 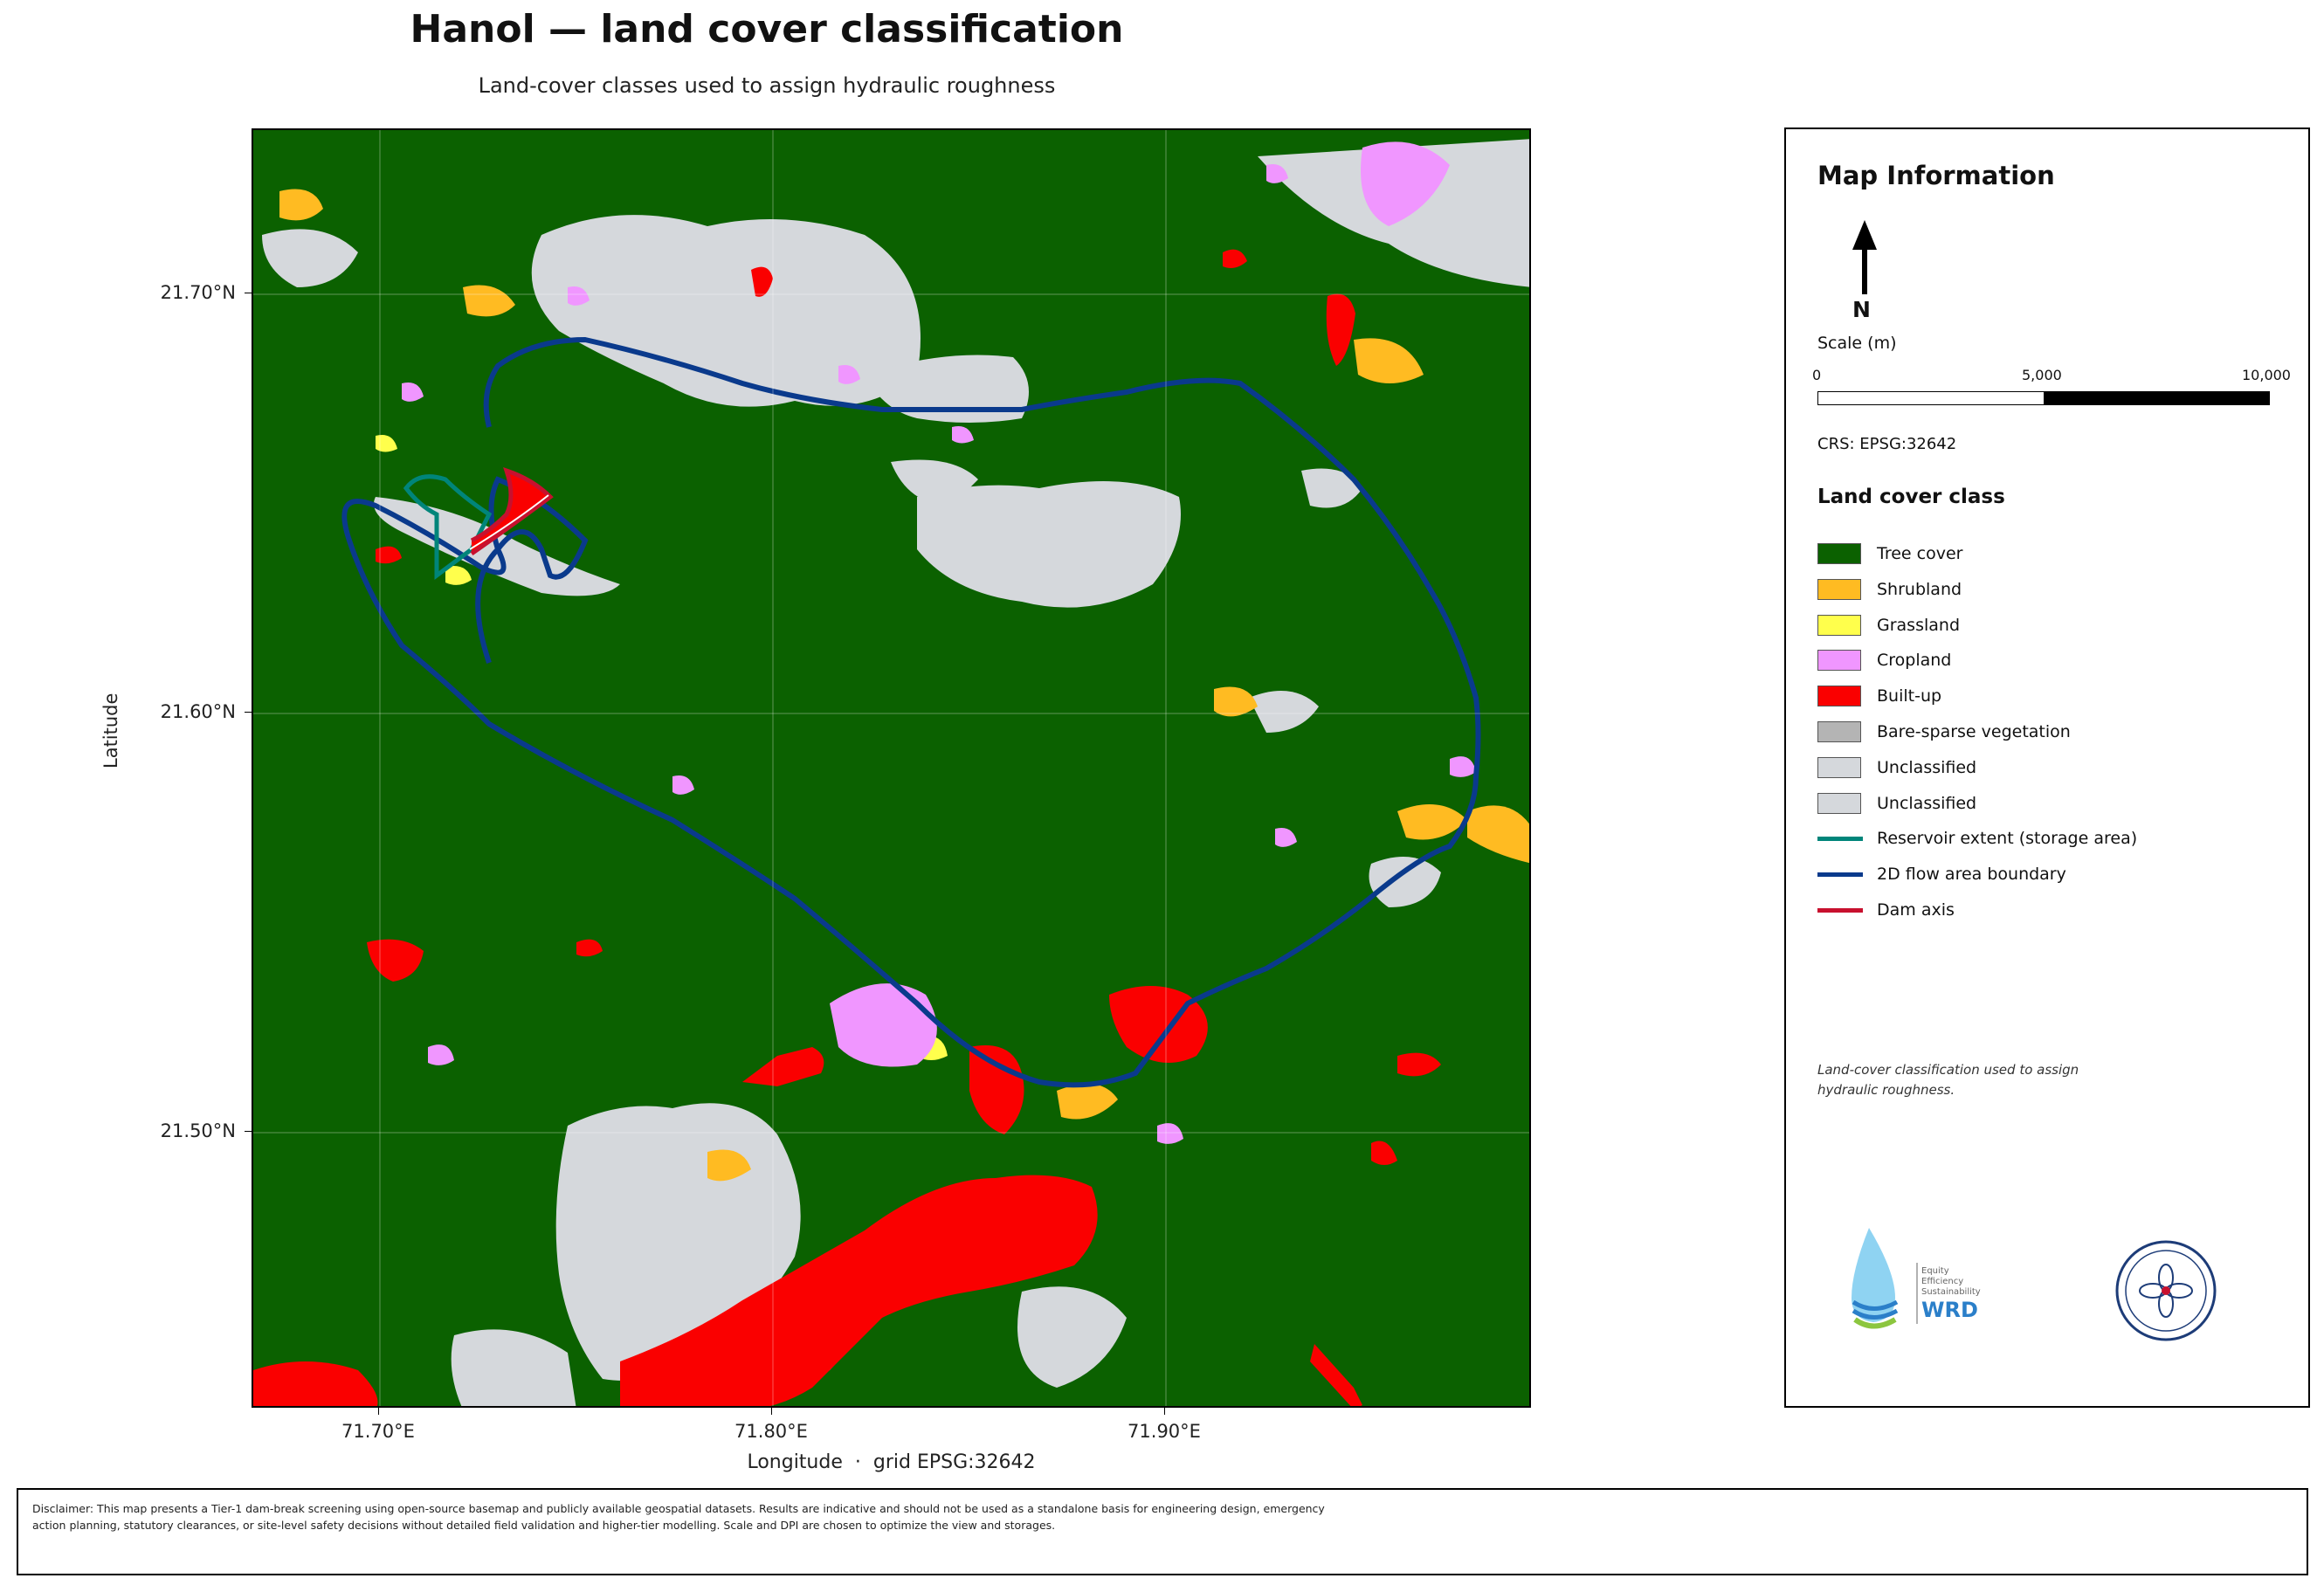 What do you see at coordinates (1164, 1432) in the screenshot?
I see `x-tick-label: 71.90°E` at bounding box center [1164, 1432].